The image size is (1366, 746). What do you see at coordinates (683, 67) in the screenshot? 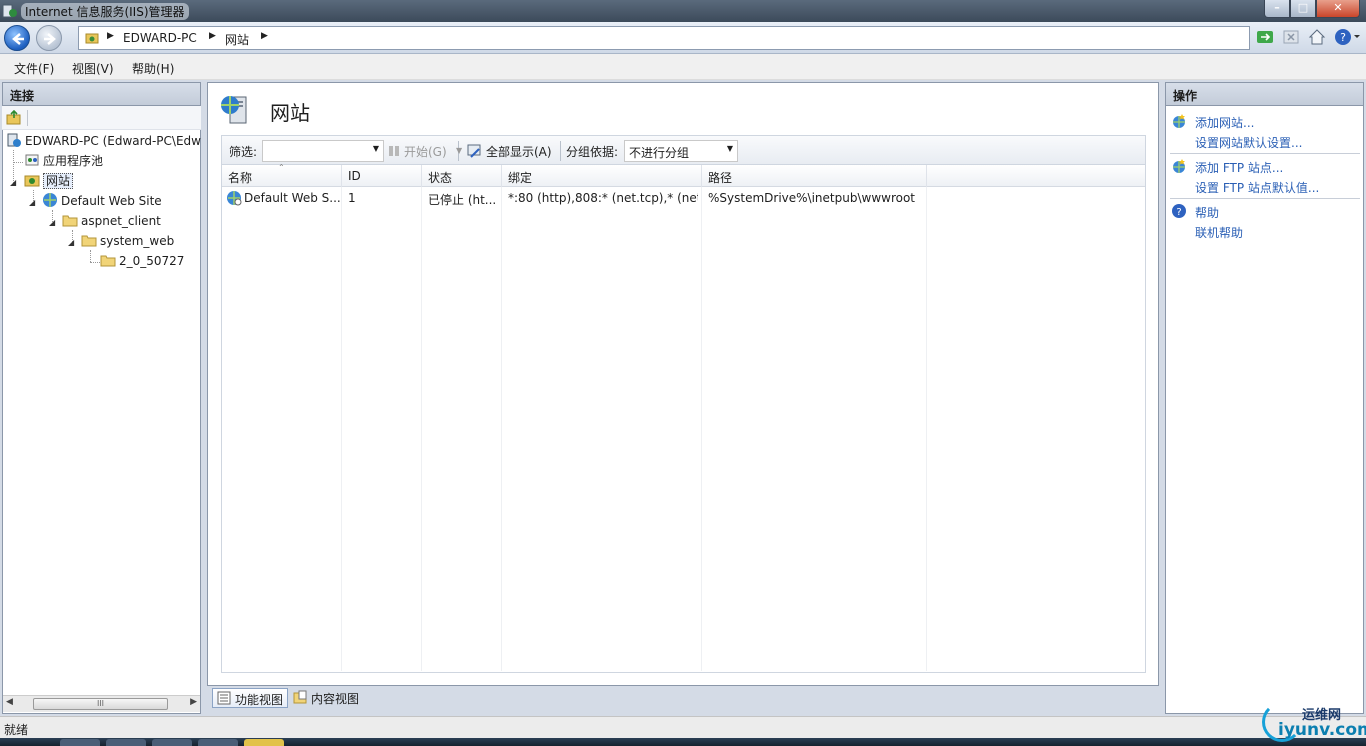
I see `menu-bar: 文件(F) 视图(V) 帮助(H)` at bounding box center [683, 67].